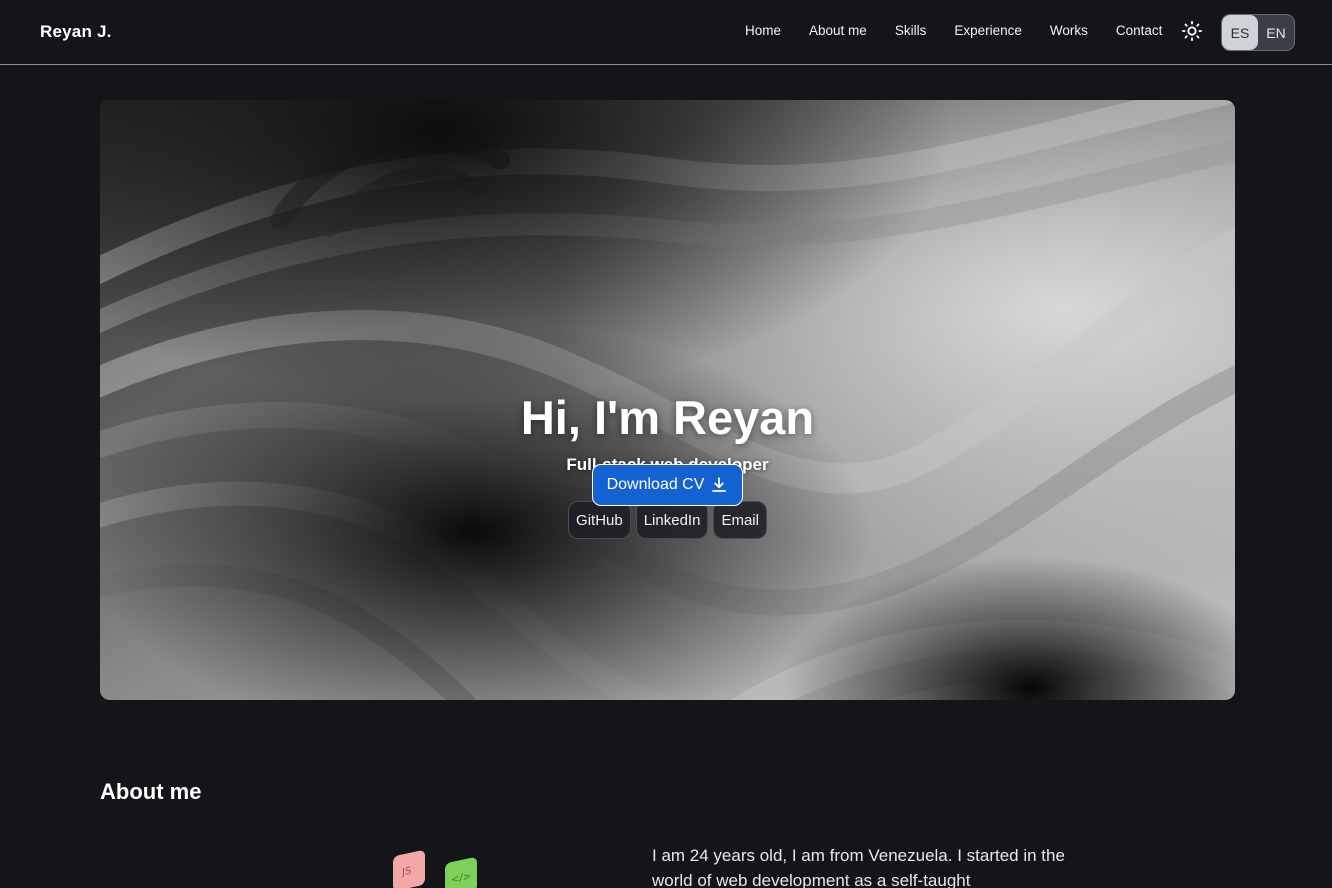  I want to click on brand-logo-text: Reyan J., so click(76, 32).